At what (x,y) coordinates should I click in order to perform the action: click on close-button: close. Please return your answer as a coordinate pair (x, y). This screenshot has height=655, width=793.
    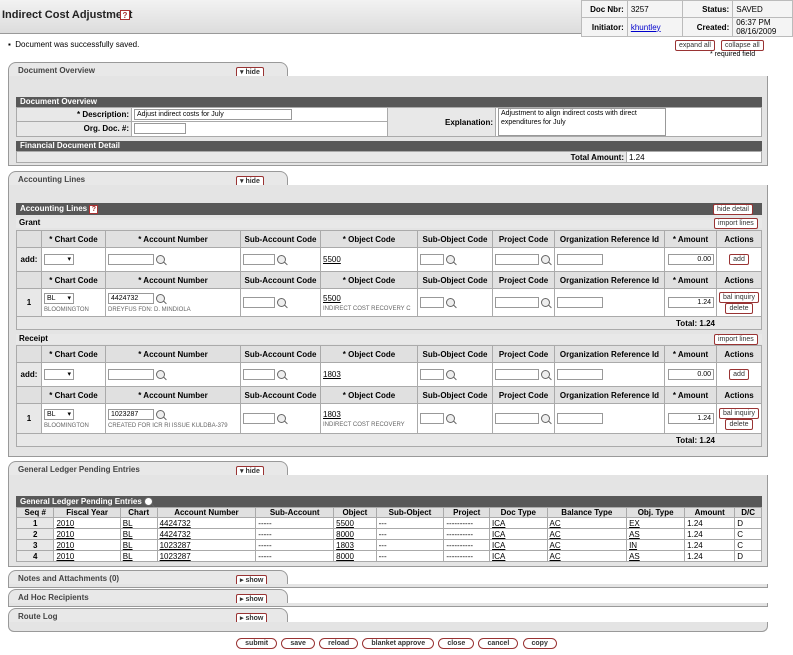
    Looking at the image, I should click on (456, 643).